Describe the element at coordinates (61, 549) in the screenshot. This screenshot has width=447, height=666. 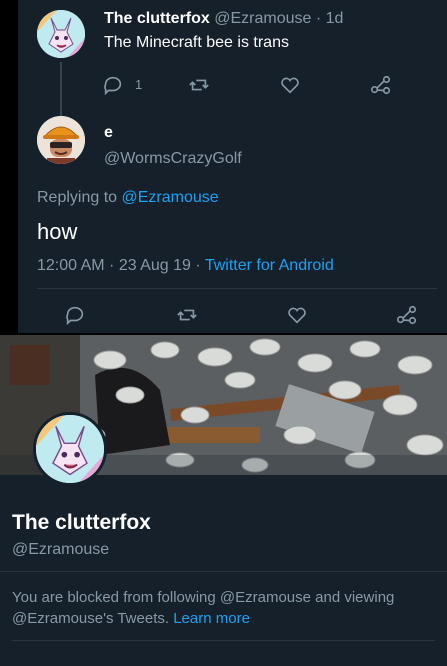
I see `profile-handle: @Ezramouse` at that location.